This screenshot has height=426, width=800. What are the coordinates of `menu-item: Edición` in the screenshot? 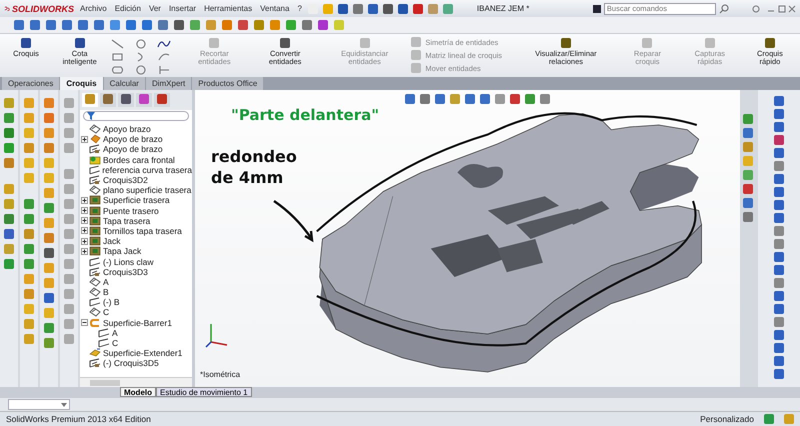 It's located at (127, 8).